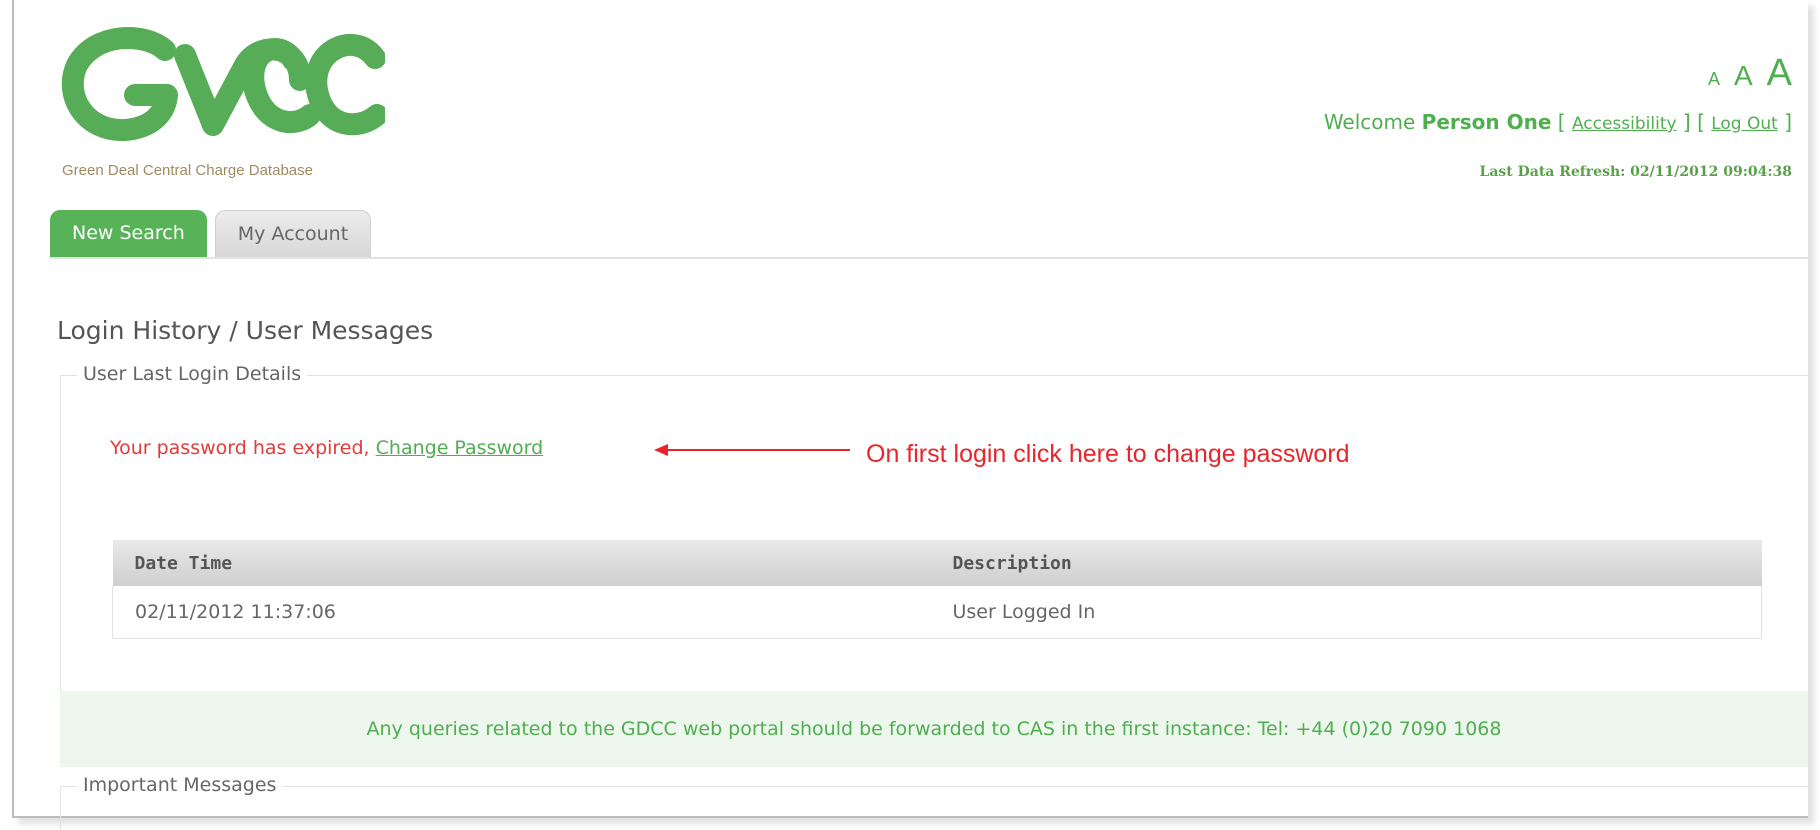 The image size is (1820, 830). I want to click on cell-date-time: 02/11/2012 11:37:06, so click(521, 612).